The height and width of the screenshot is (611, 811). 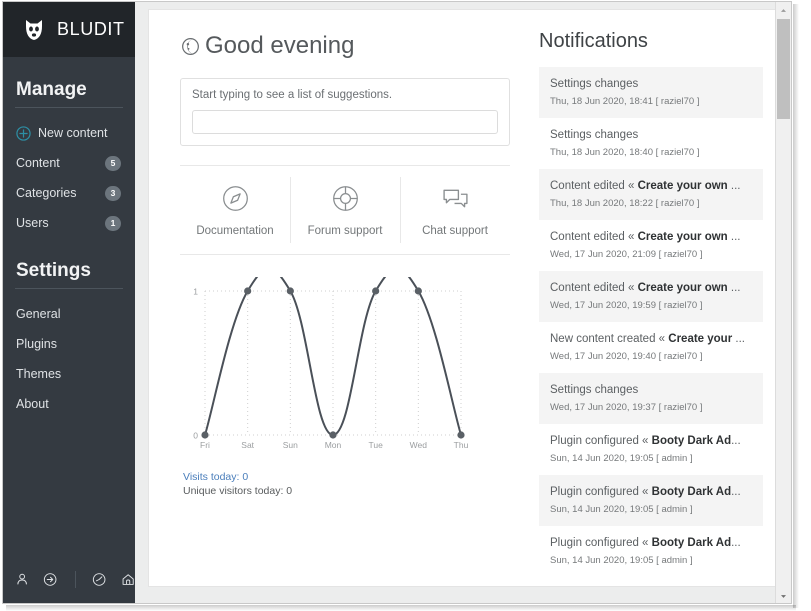 What do you see at coordinates (23, 133) in the screenshot?
I see `plus-circle-icon` at bounding box center [23, 133].